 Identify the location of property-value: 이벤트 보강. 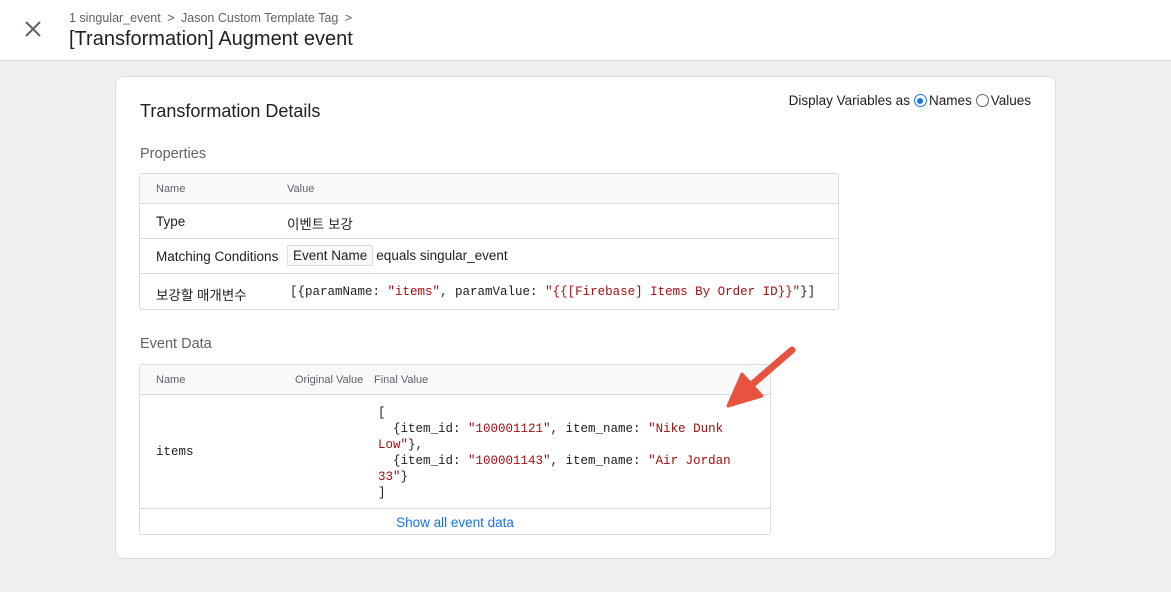
(320, 224).